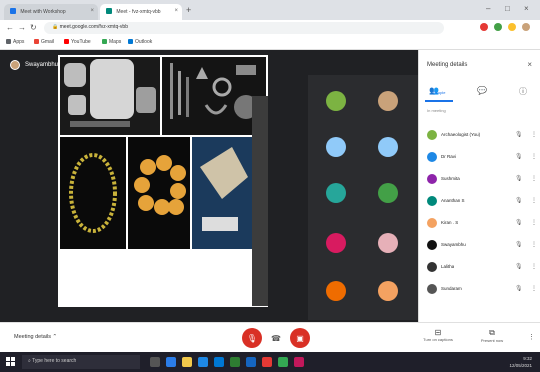  What do you see at coordinates (235, 362) in the screenshot?
I see `excel-icon` at bounding box center [235, 362].